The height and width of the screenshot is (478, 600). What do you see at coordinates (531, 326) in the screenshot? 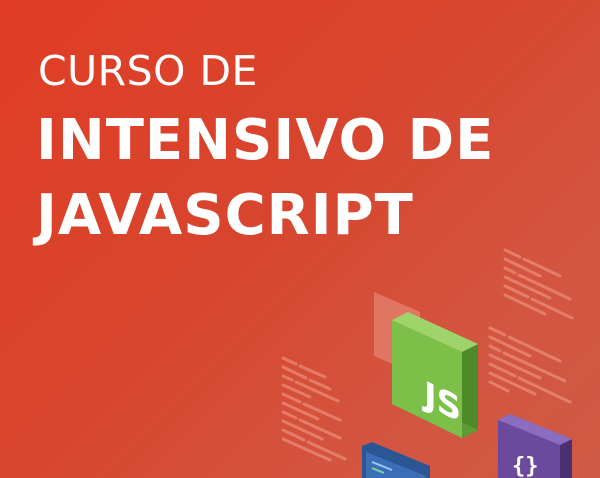
I see `code-lines-right` at bounding box center [531, 326].